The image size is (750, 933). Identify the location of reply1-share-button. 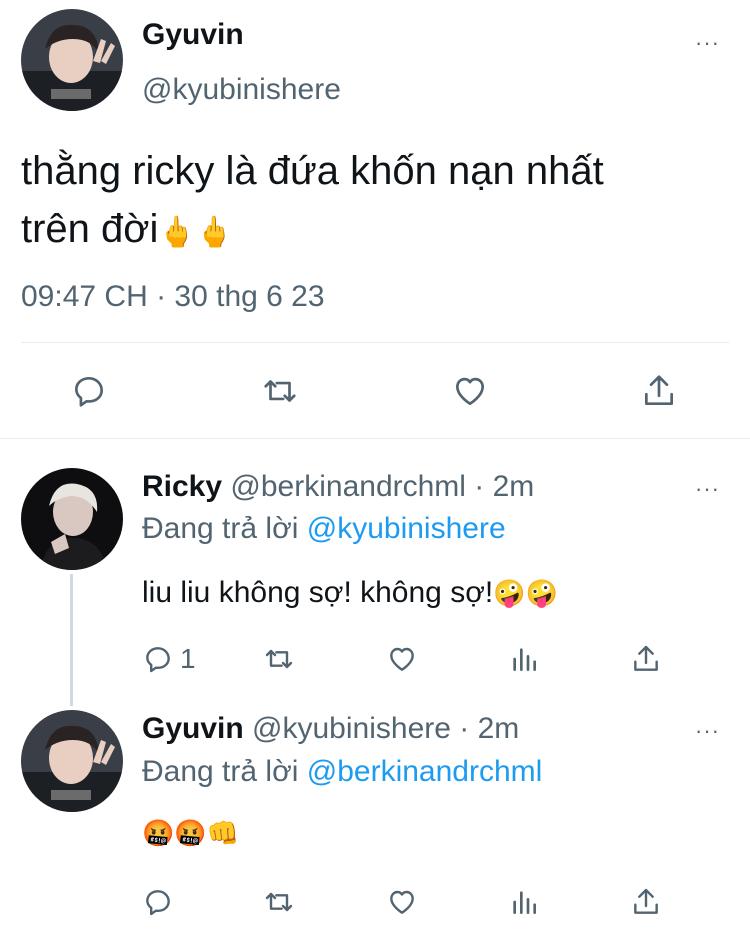
(646, 659).